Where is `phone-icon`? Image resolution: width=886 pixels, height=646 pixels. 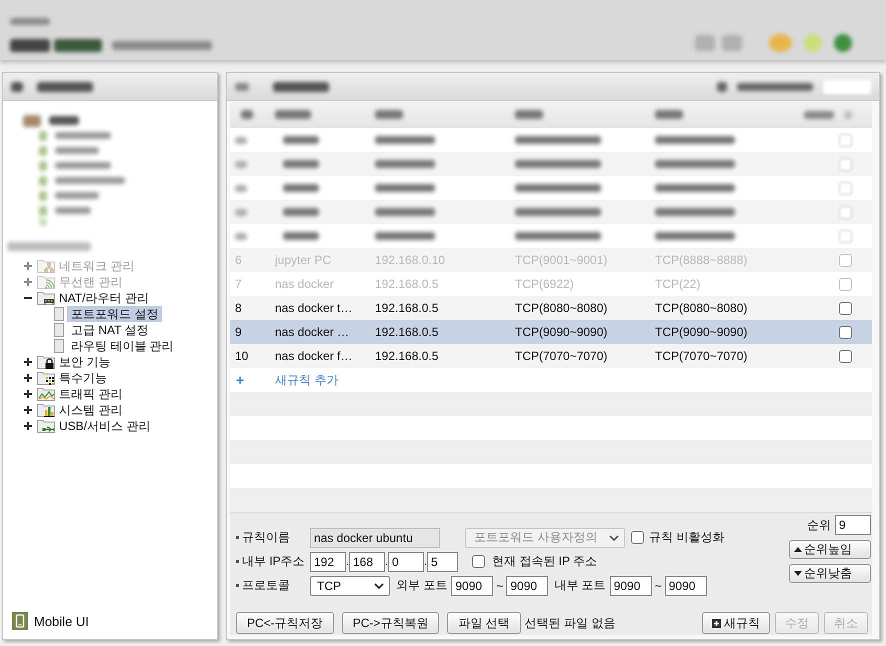 phone-icon is located at coordinates (20, 621).